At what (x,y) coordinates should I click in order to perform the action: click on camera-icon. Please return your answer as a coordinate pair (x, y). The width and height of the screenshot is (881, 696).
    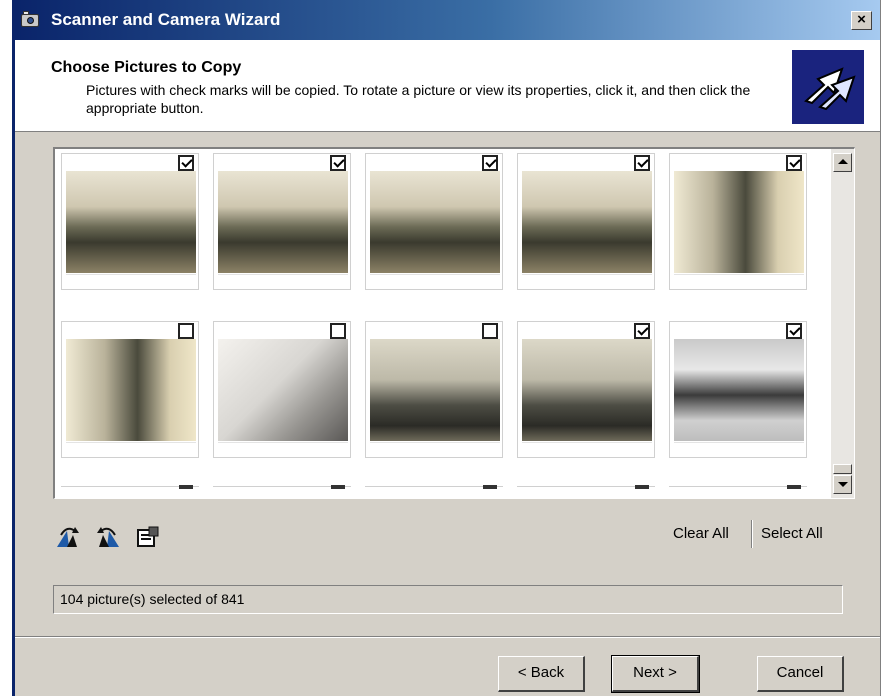
    Looking at the image, I should click on (32, 20).